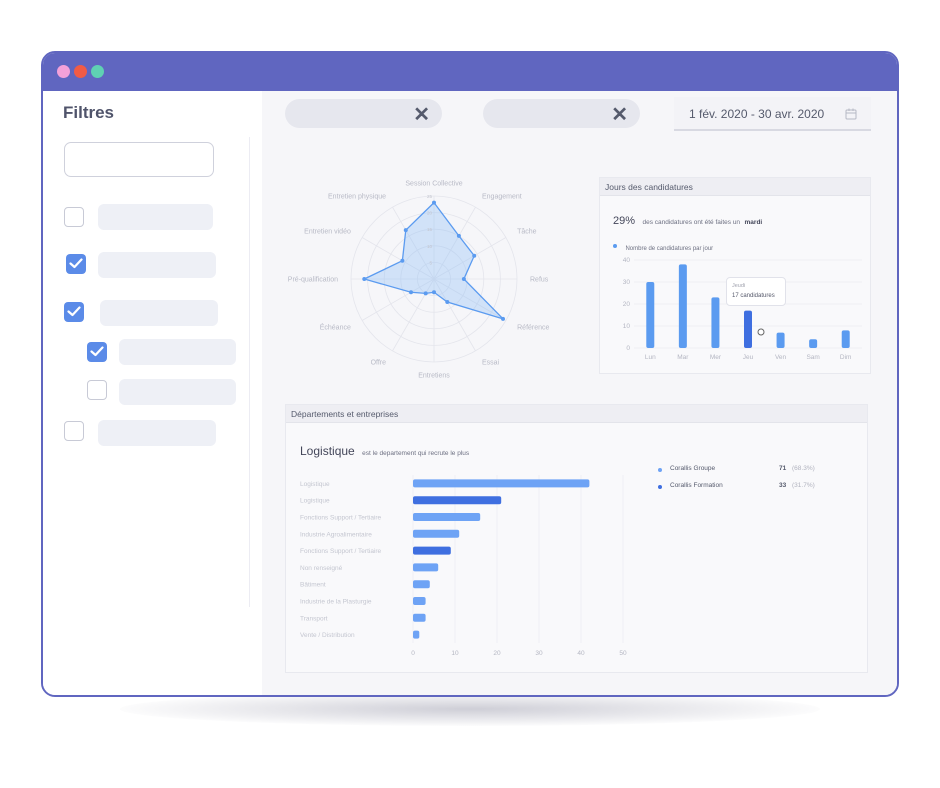  What do you see at coordinates (430, 229) in the screenshot?
I see `radar-scale-tick: 15` at bounding box center [430, 229].